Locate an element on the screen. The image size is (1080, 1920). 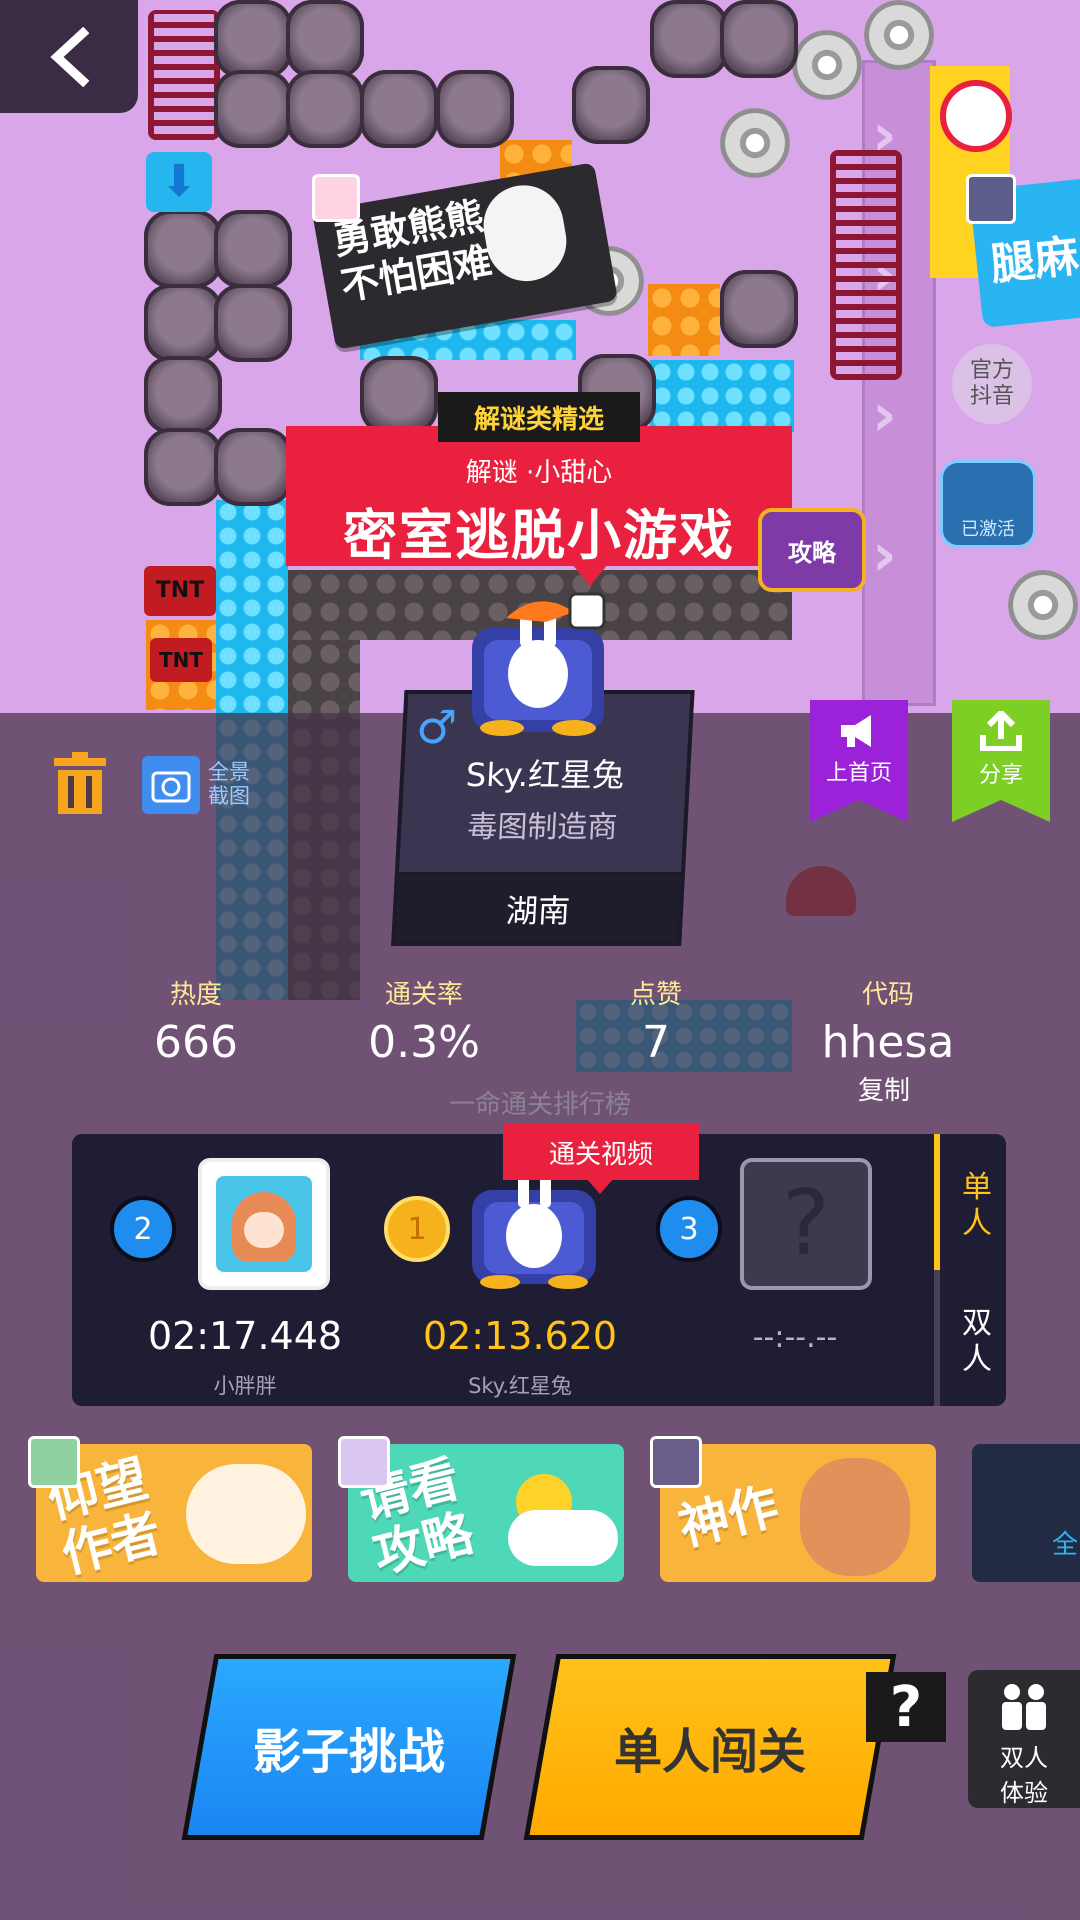
solo-play-label: 单人闯关 is located at coordinates (709, 1752).